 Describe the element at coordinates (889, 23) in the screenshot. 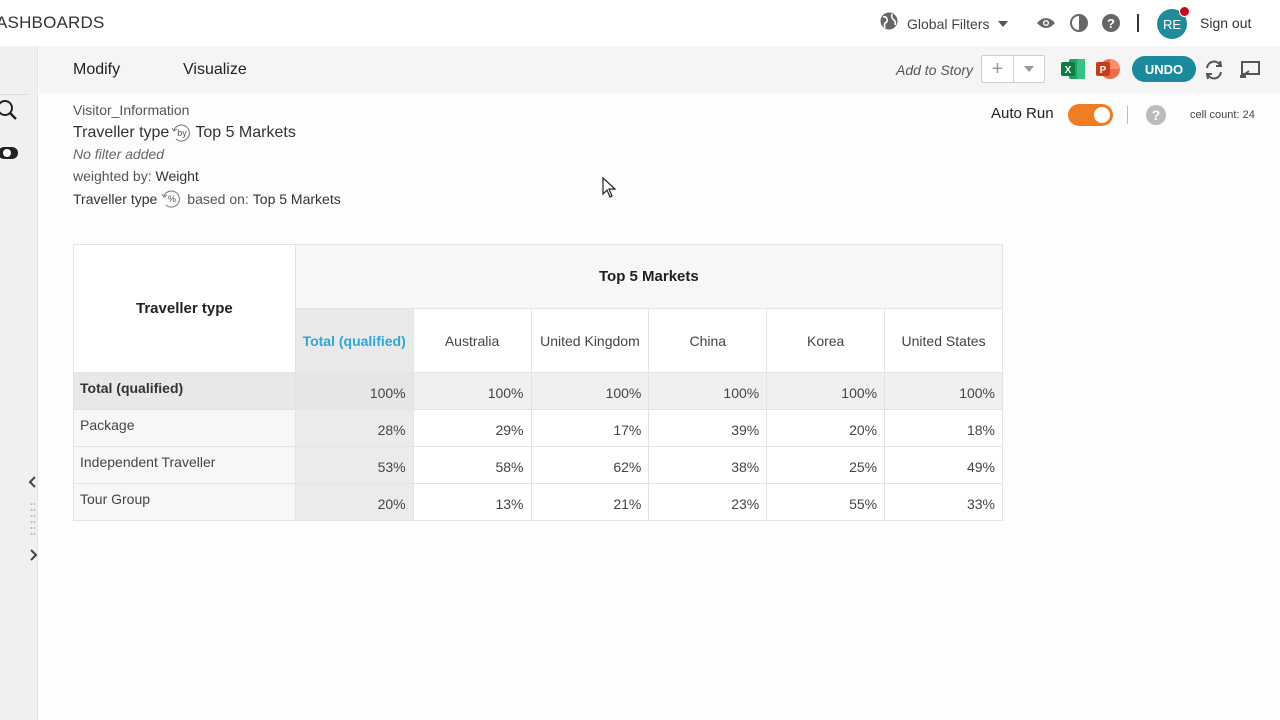

I see `globe-icon` at that location.